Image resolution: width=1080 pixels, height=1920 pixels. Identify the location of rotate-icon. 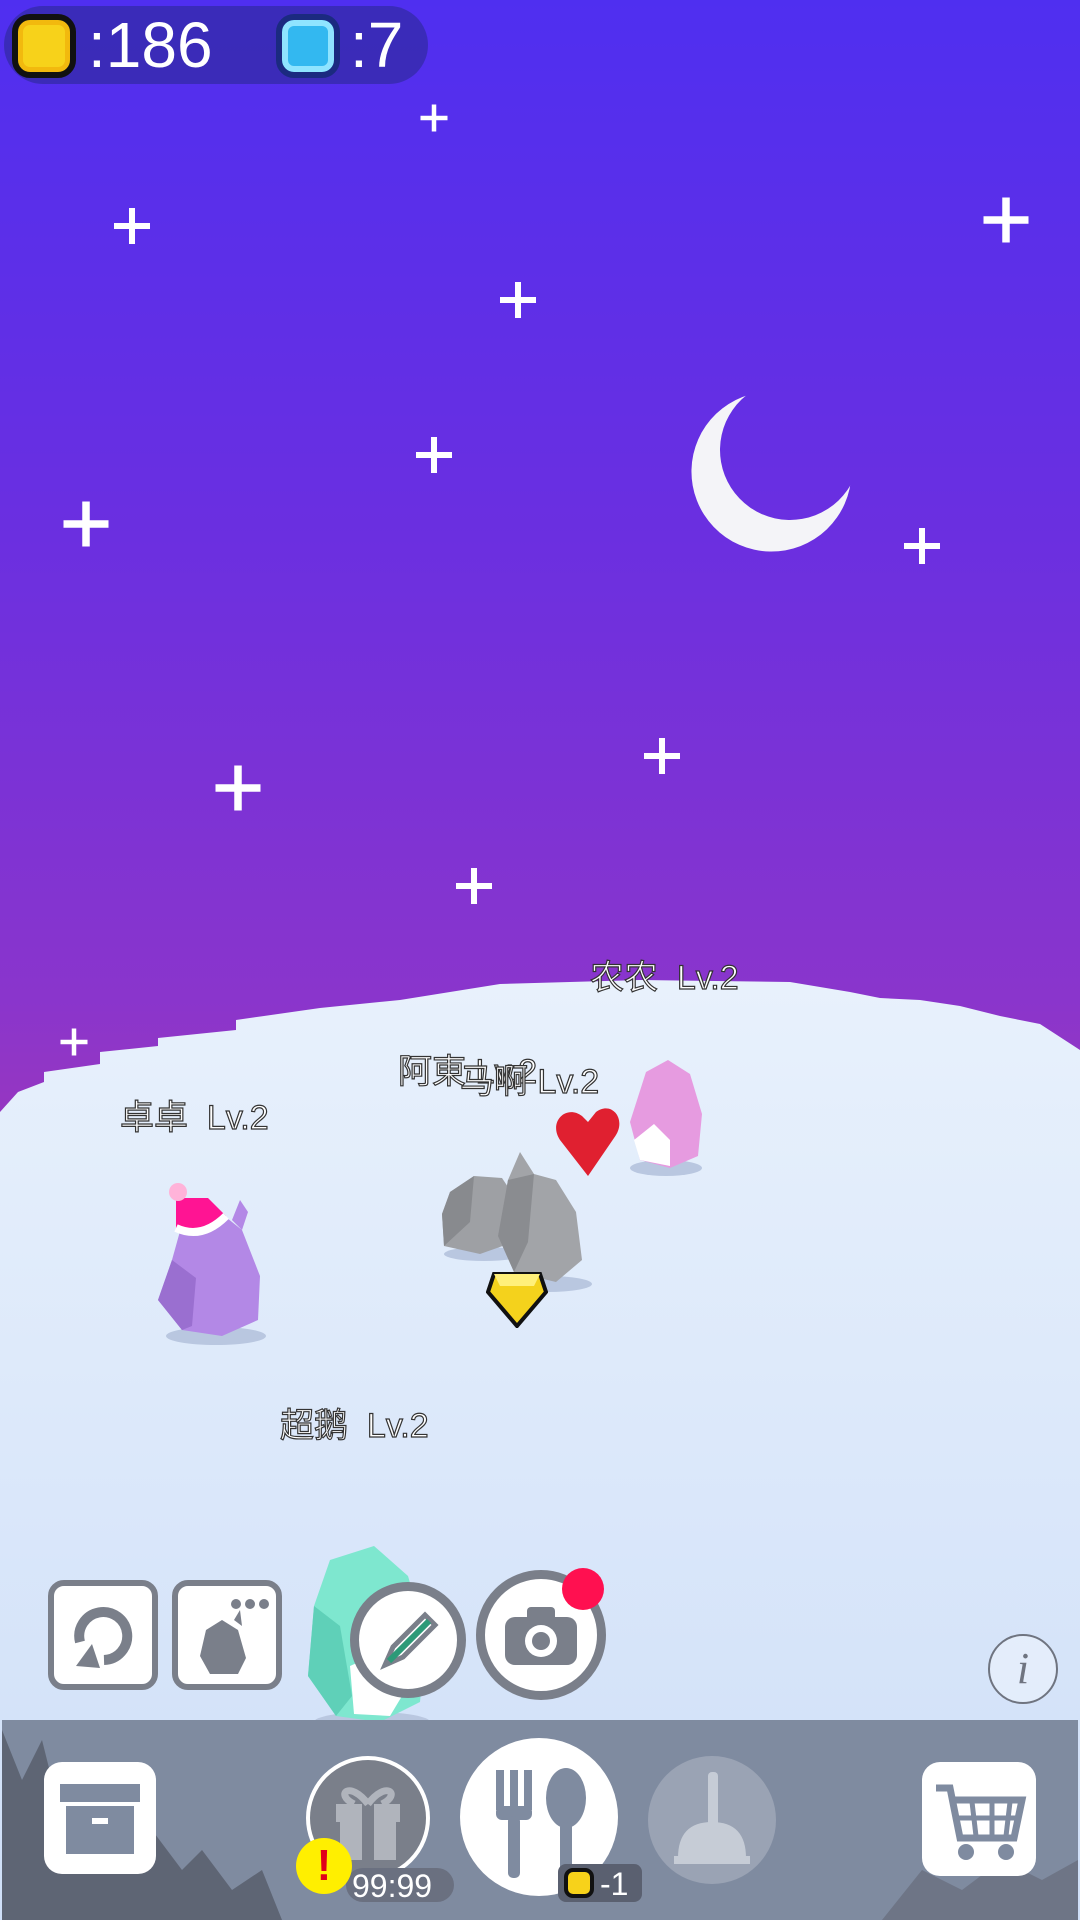
(103, 1637).